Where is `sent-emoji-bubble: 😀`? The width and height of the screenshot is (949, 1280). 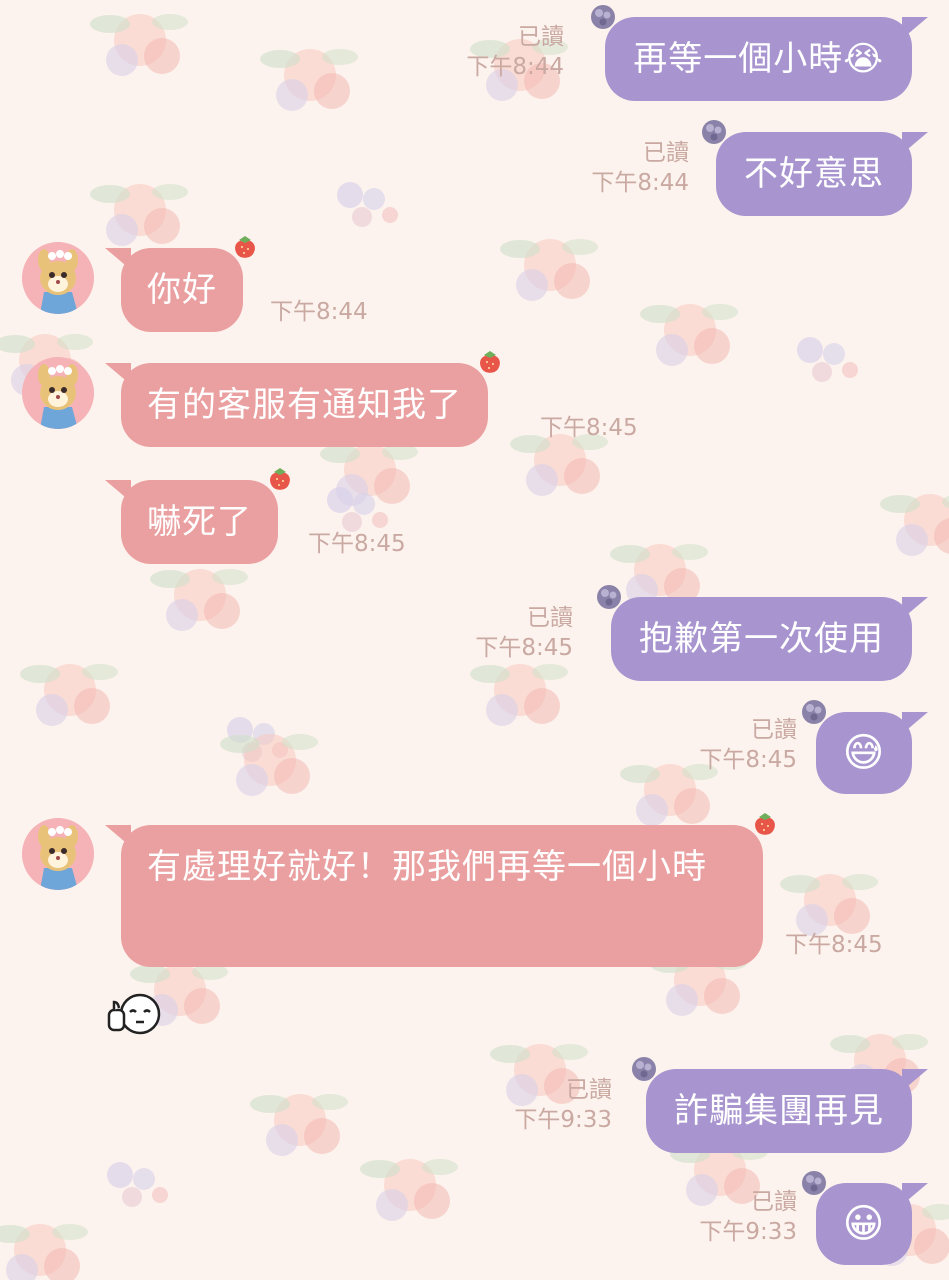
sent-emoji-bubble: 😀 is located at coordinates (865, 1218).